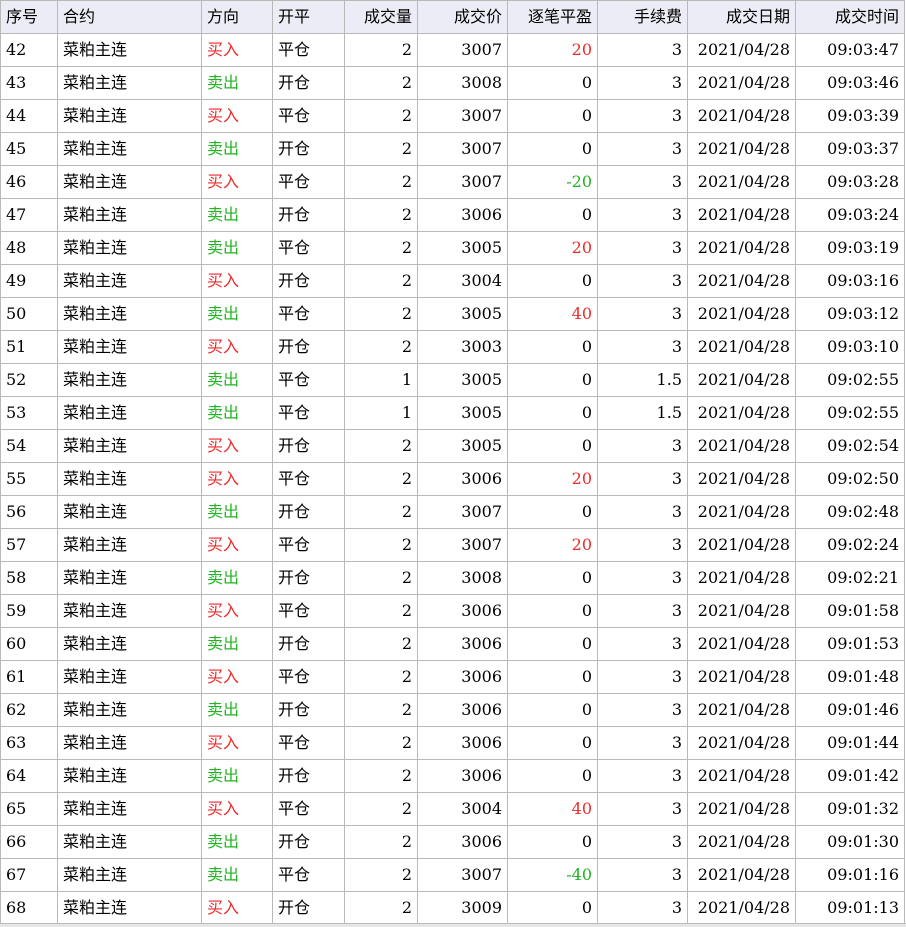 The width and height of the screenshot is (906, 927). What do you see at coordinates (129, 17) in the screenshot?
I see `column-header-contract: 合约` at bounding box center [129, 17].